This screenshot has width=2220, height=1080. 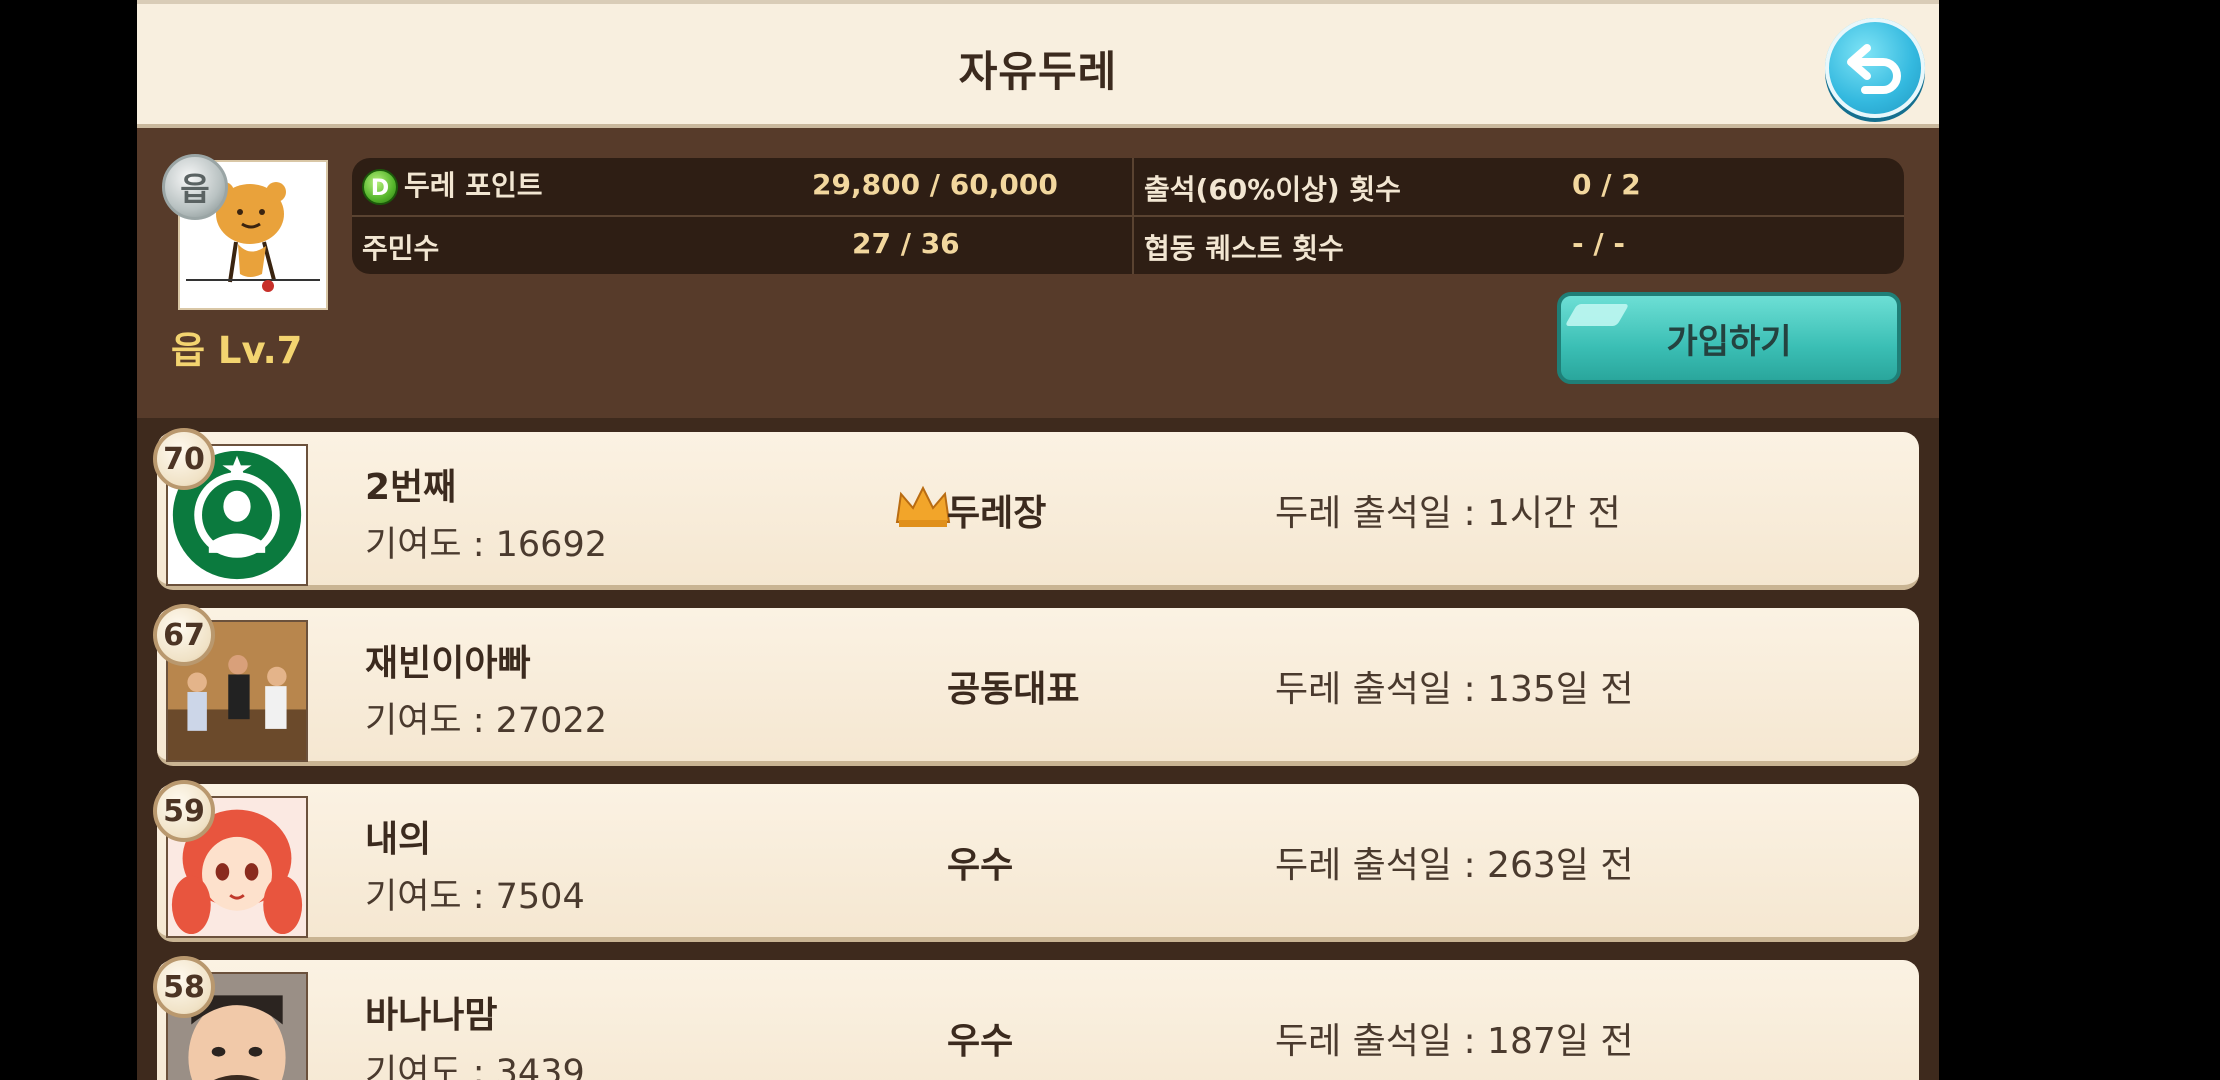 I want to click on member-attendance: 두레 출석일 : 1시간 전, so click(x=1448, y=513).